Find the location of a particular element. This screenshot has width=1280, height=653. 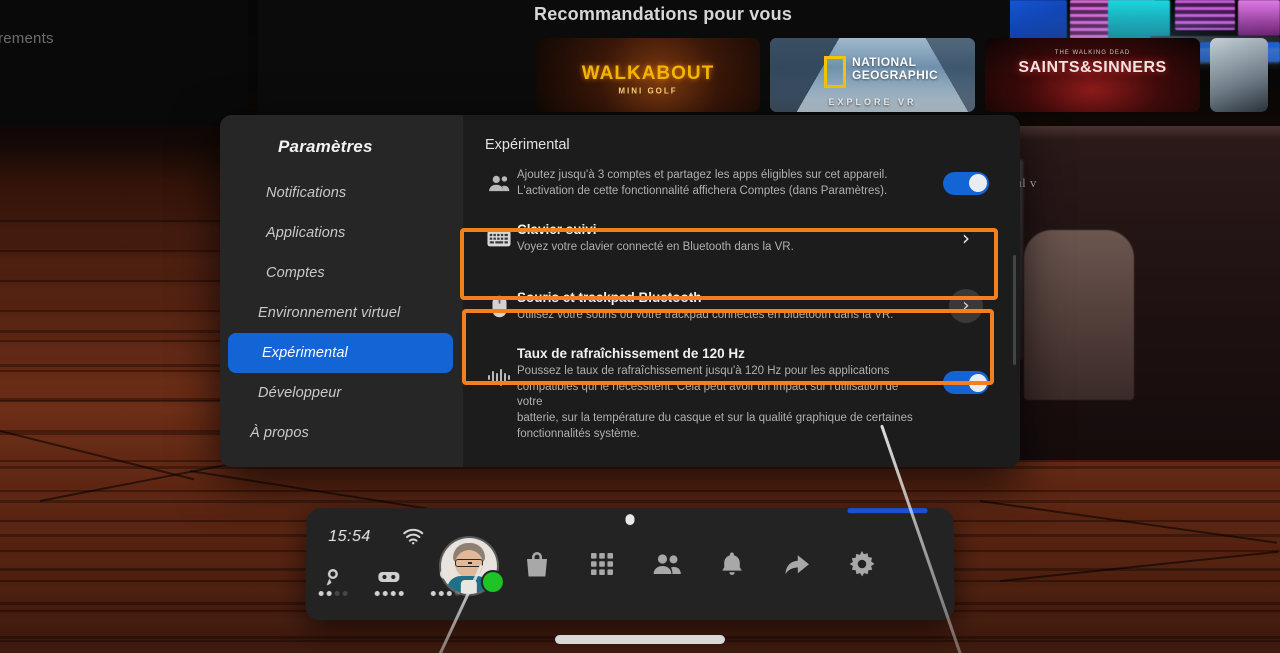

recommendations-title: Recommandations pour vous is located at coordinates (663, 14).